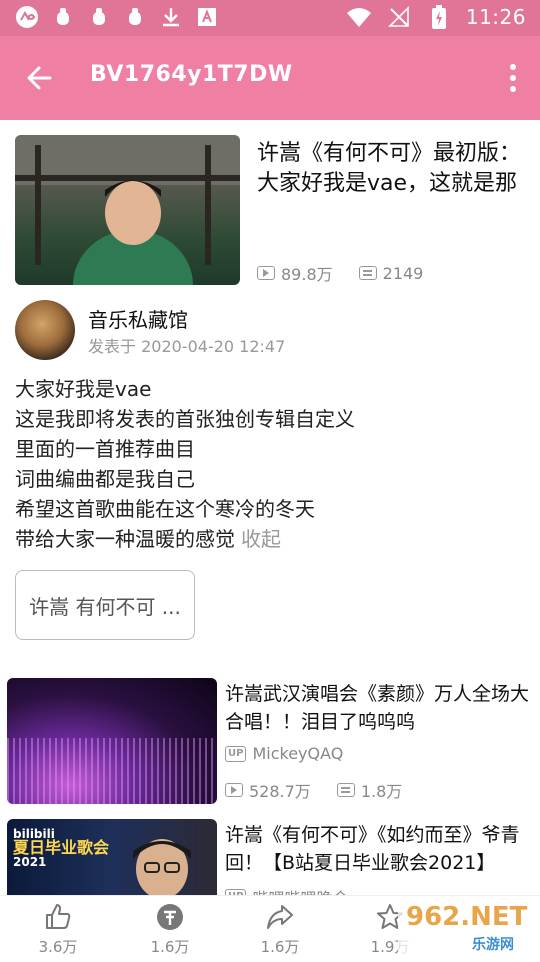  I want to click on thumbs-up-icon, so click(58, 916).